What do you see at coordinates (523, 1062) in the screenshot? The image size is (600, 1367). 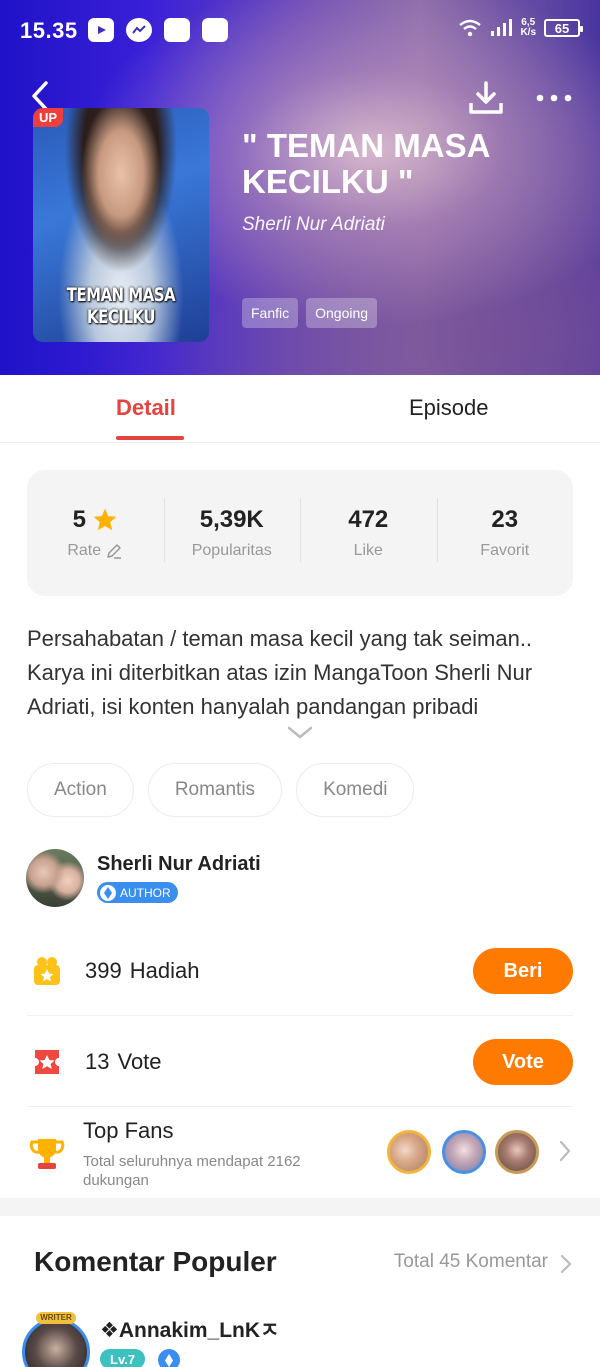 I see `vote-button: Vote` at bounding box center [523, 1062].